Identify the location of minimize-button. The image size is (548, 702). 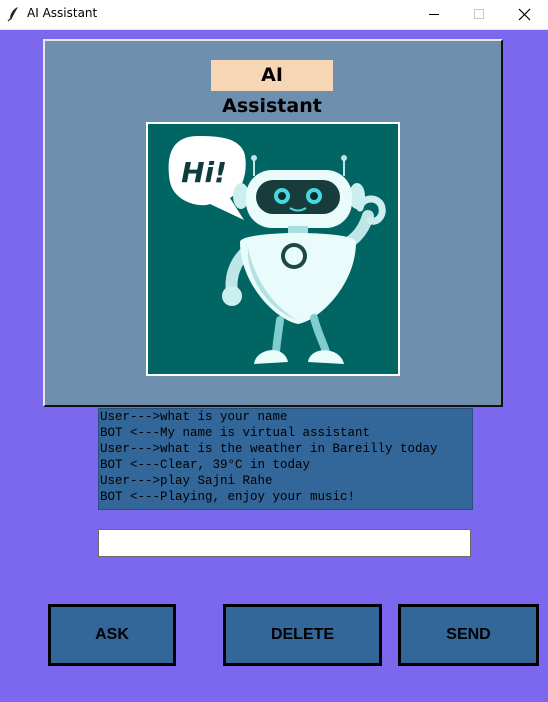
(434, 14).